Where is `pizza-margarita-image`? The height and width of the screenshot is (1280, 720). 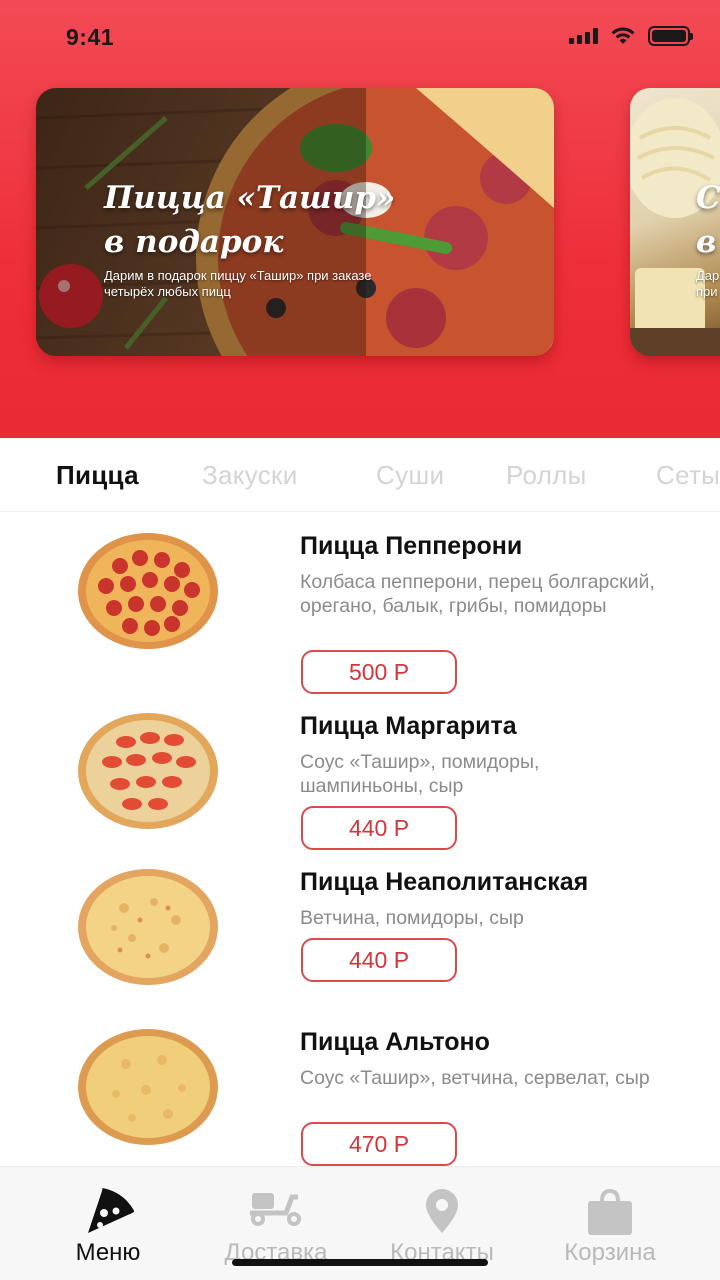 pizza-margarita-image is located at coordinates (148, 771).